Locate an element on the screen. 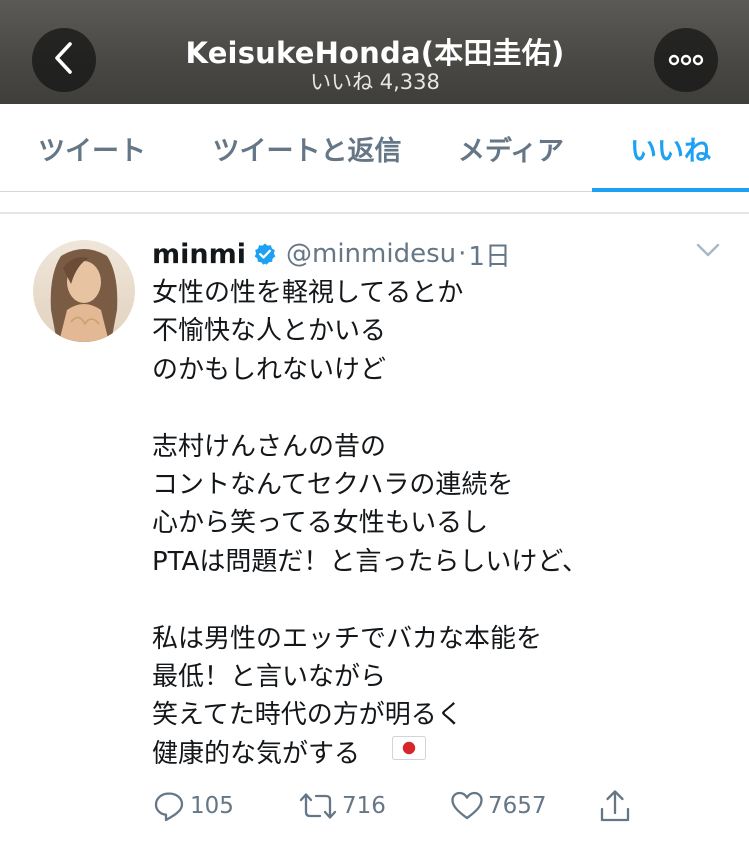  reply-button: 105 is located at coordinates (193, 806).